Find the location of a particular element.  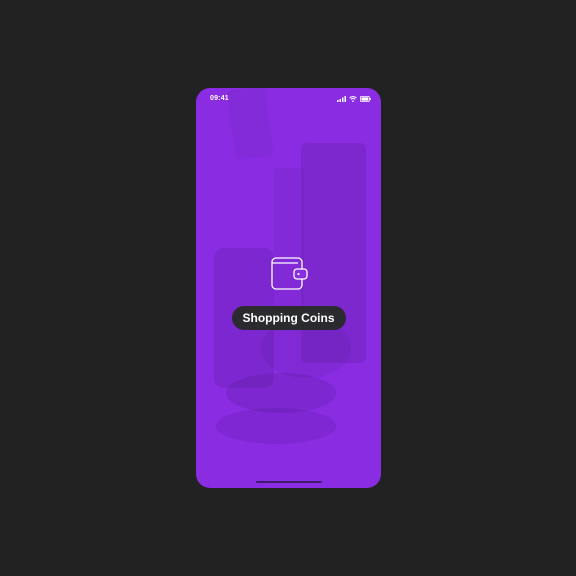

wallet-icon is located at coordinates (289, 274).